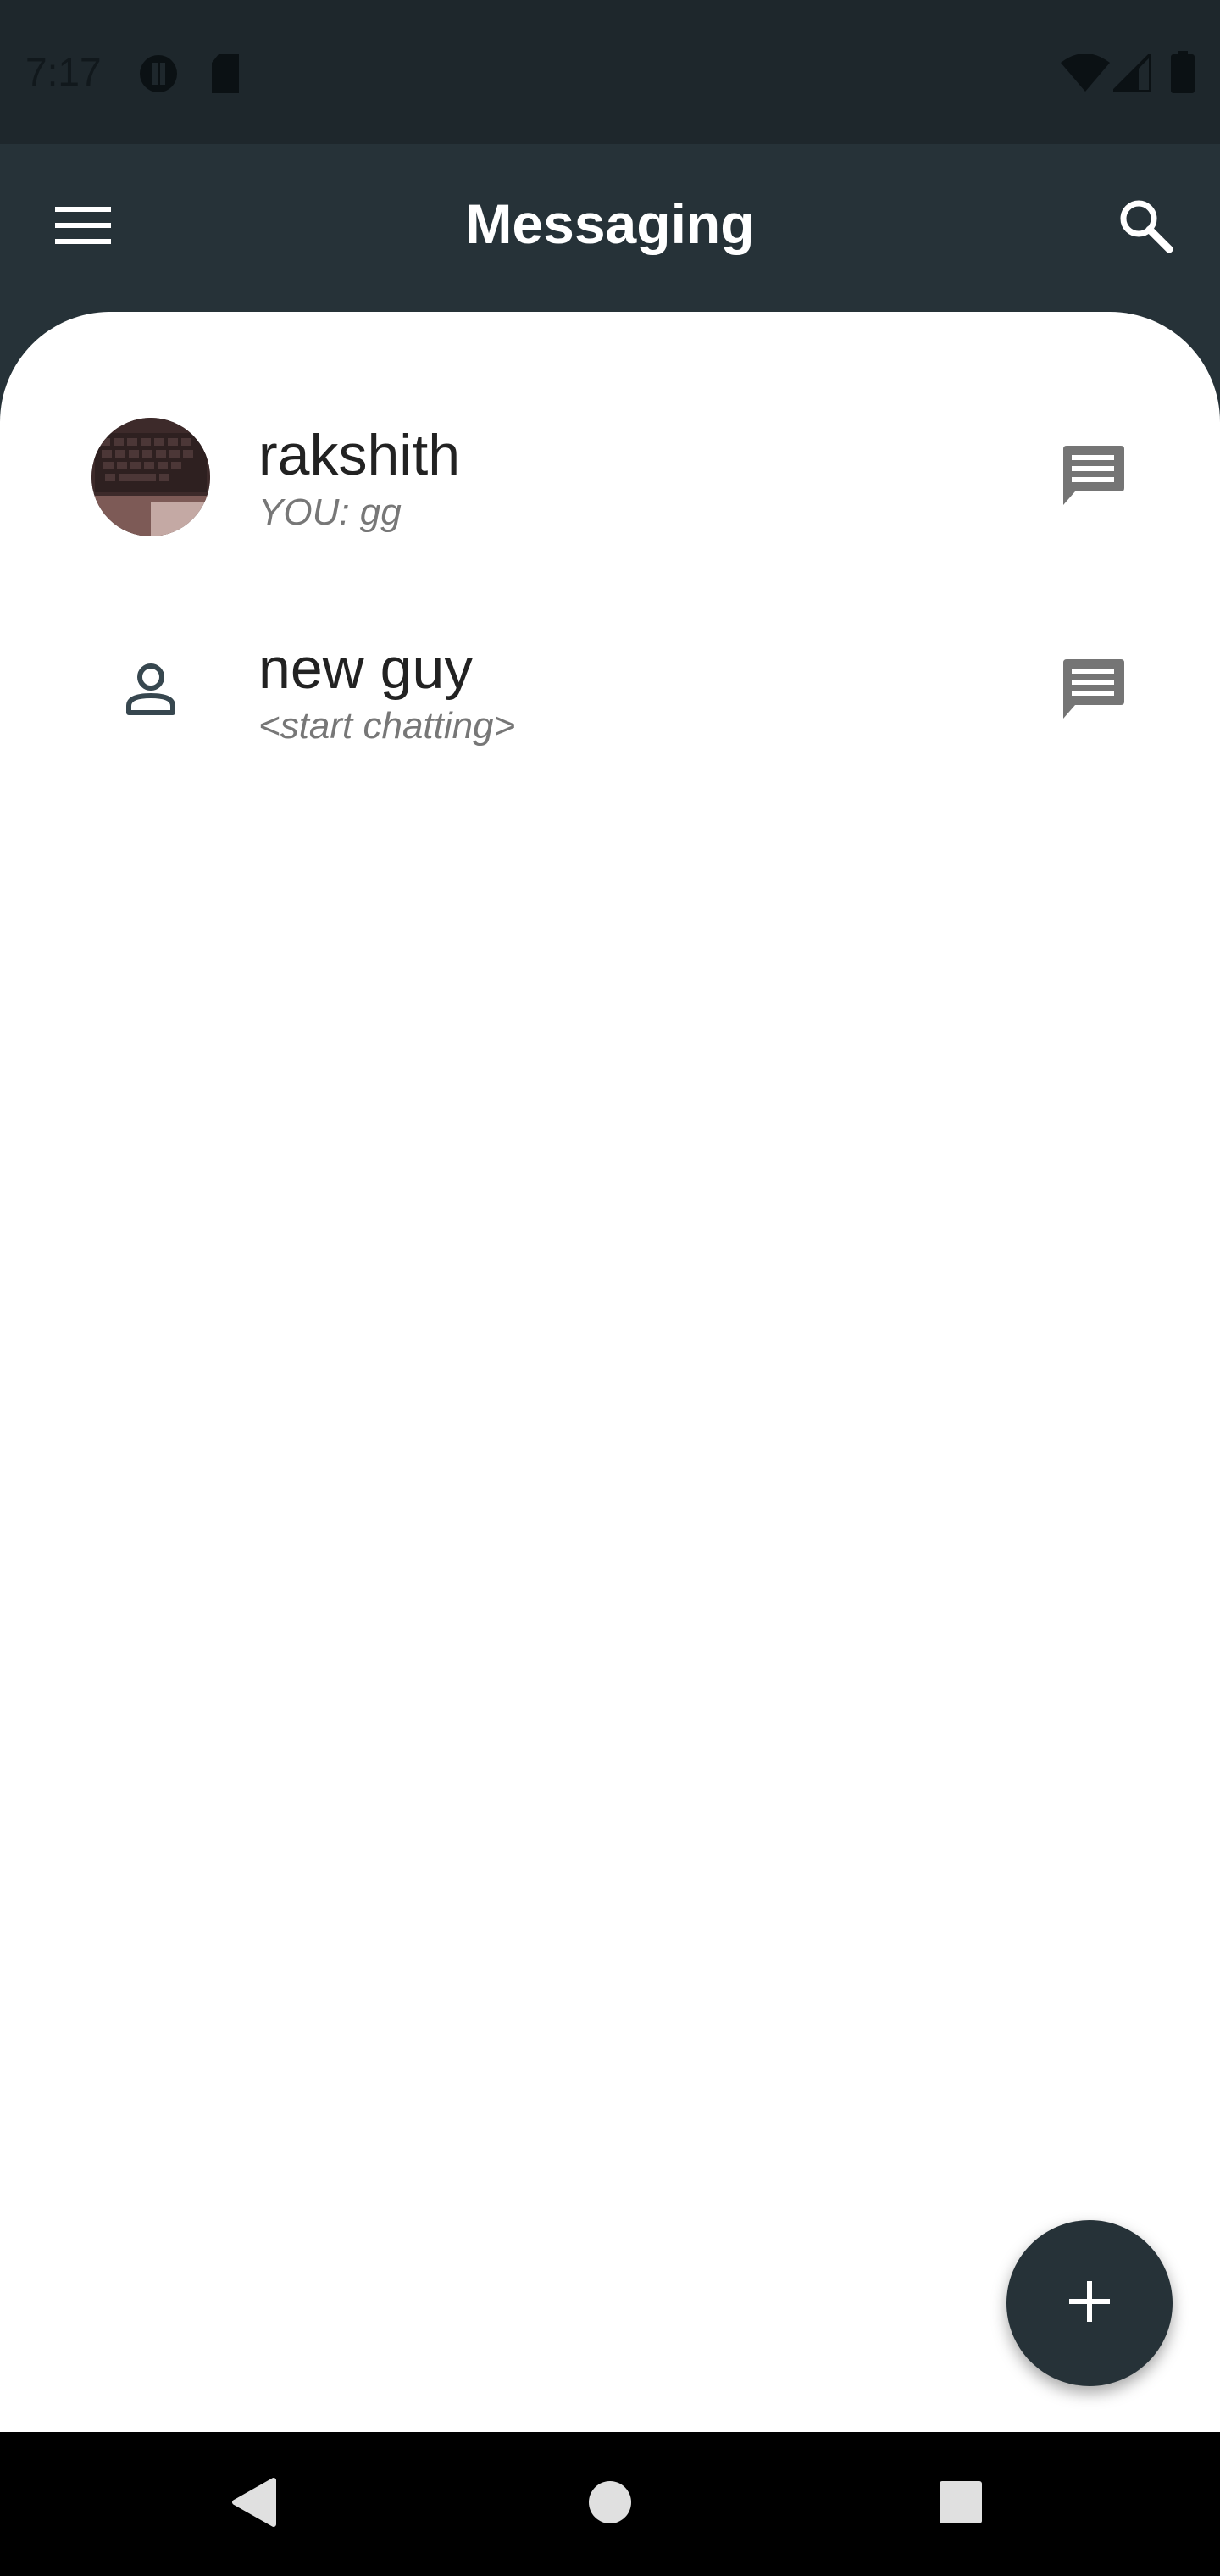 The width and height of the screenshot is (1220, 2576). Describe the element at coordinates (610, 223) in the screenshot. I see `page-title: Messaging` at that location.